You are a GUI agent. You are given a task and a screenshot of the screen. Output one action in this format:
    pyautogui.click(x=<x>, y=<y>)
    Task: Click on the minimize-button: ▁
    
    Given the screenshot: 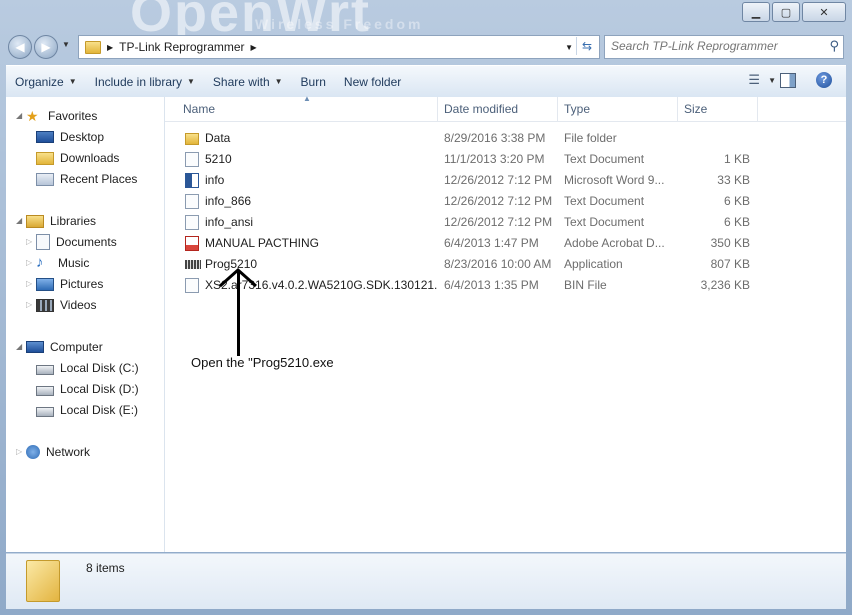 What is the action you would take?
    pyautogui.click(x=756, y=12)
    